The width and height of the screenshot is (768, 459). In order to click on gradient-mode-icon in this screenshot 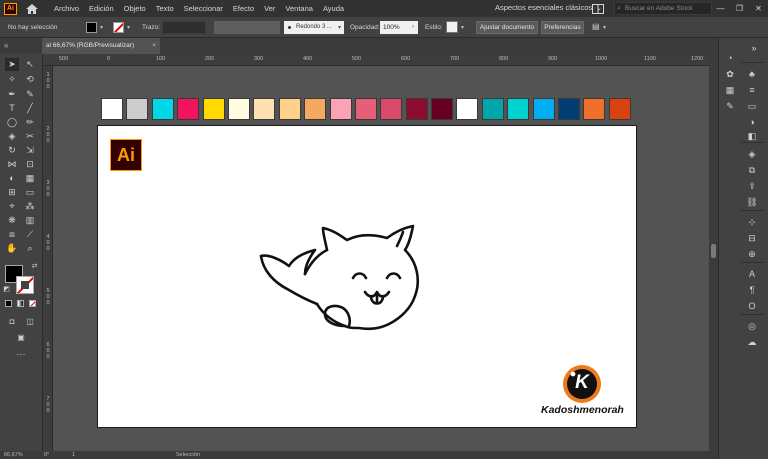, I will do `click(20, 303)`.